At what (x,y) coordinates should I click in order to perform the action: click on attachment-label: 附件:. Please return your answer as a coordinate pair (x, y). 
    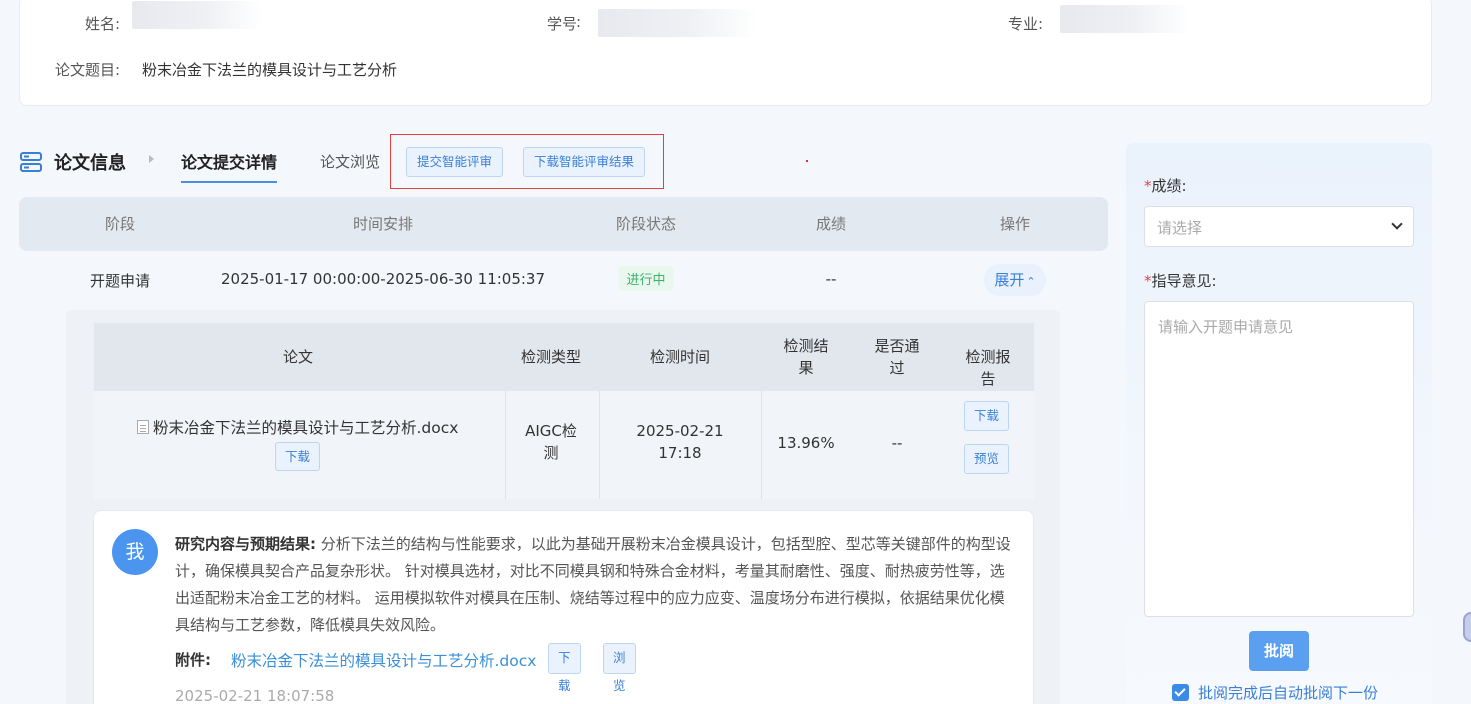
    Looking at the image, I should click on (193, 660).